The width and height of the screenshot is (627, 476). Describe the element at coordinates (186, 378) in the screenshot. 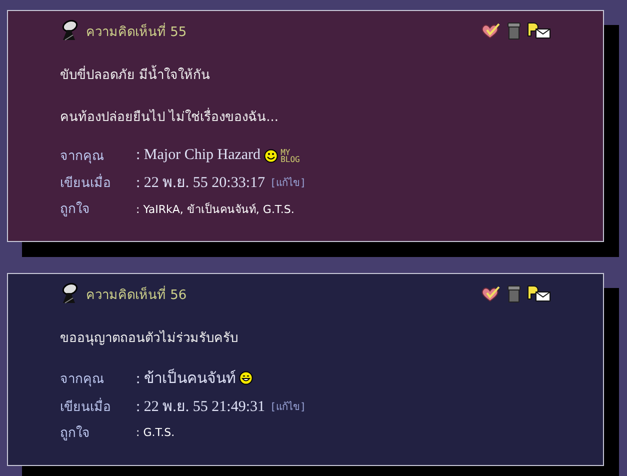

I see `author-name: : ข้าเป็นคนจันท์` at that location.